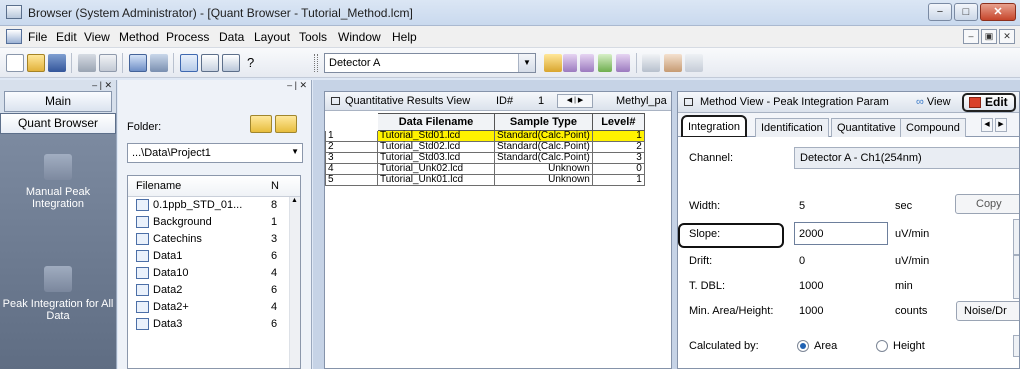  Describe the element at coordinates (359, 37) in the screenshot. I see `menu-window: Window` at that location.